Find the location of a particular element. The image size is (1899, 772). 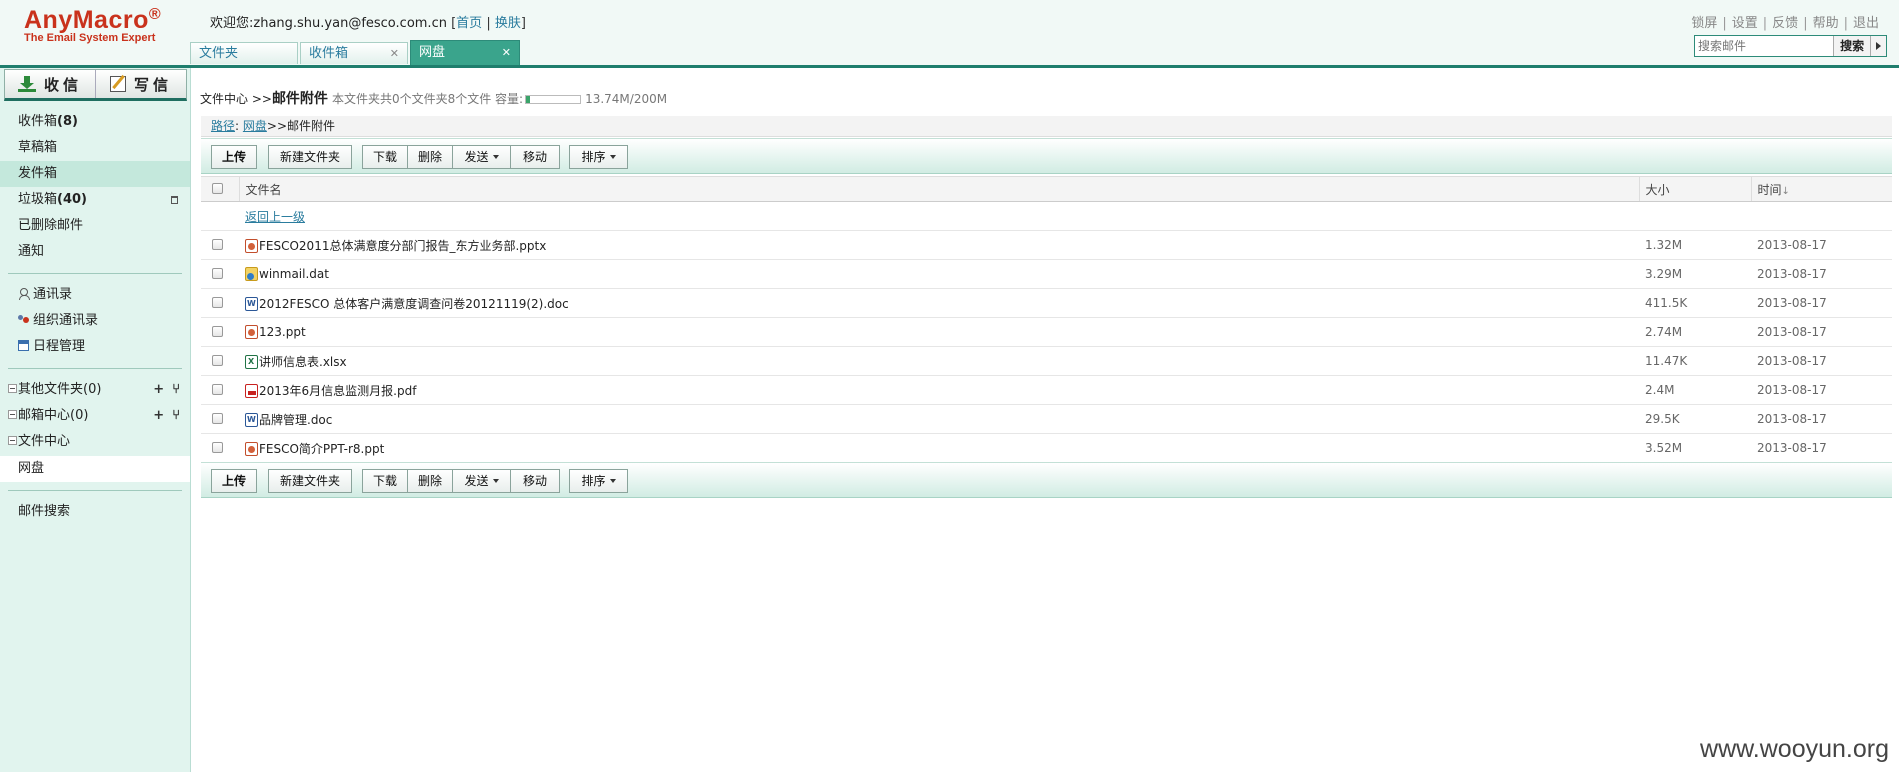

col-size-header: 大小 is located at coordinates (1694, 189).